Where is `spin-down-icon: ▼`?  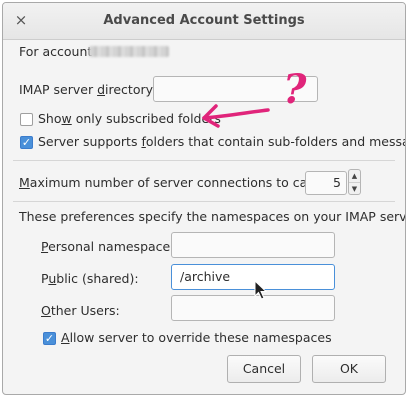
spin-down-icon: ▼ is located at coordinates (354, 188).